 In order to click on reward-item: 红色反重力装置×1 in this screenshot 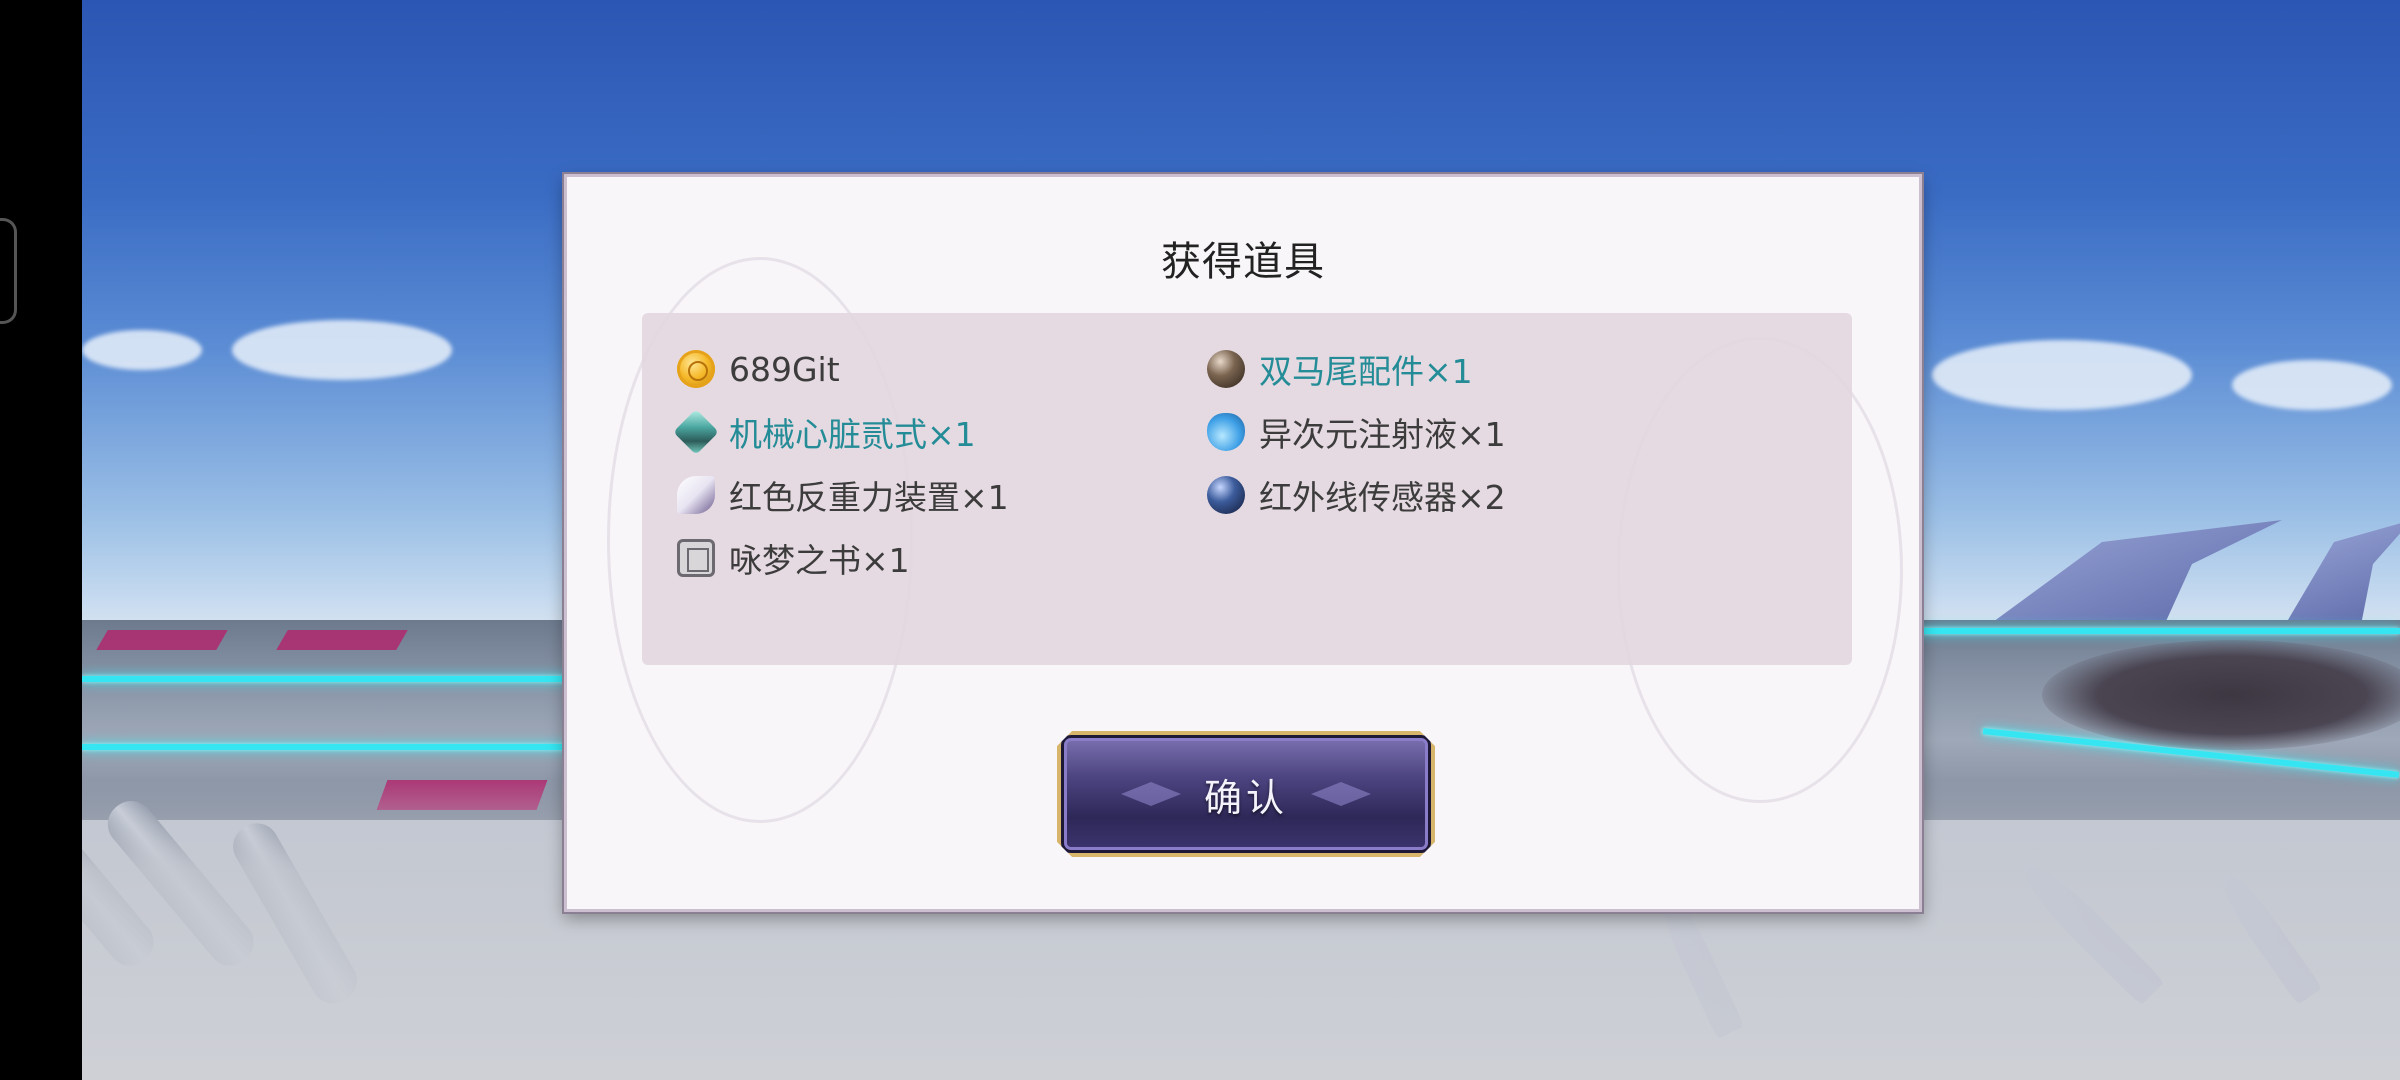, I will do `click(843, 495)`.